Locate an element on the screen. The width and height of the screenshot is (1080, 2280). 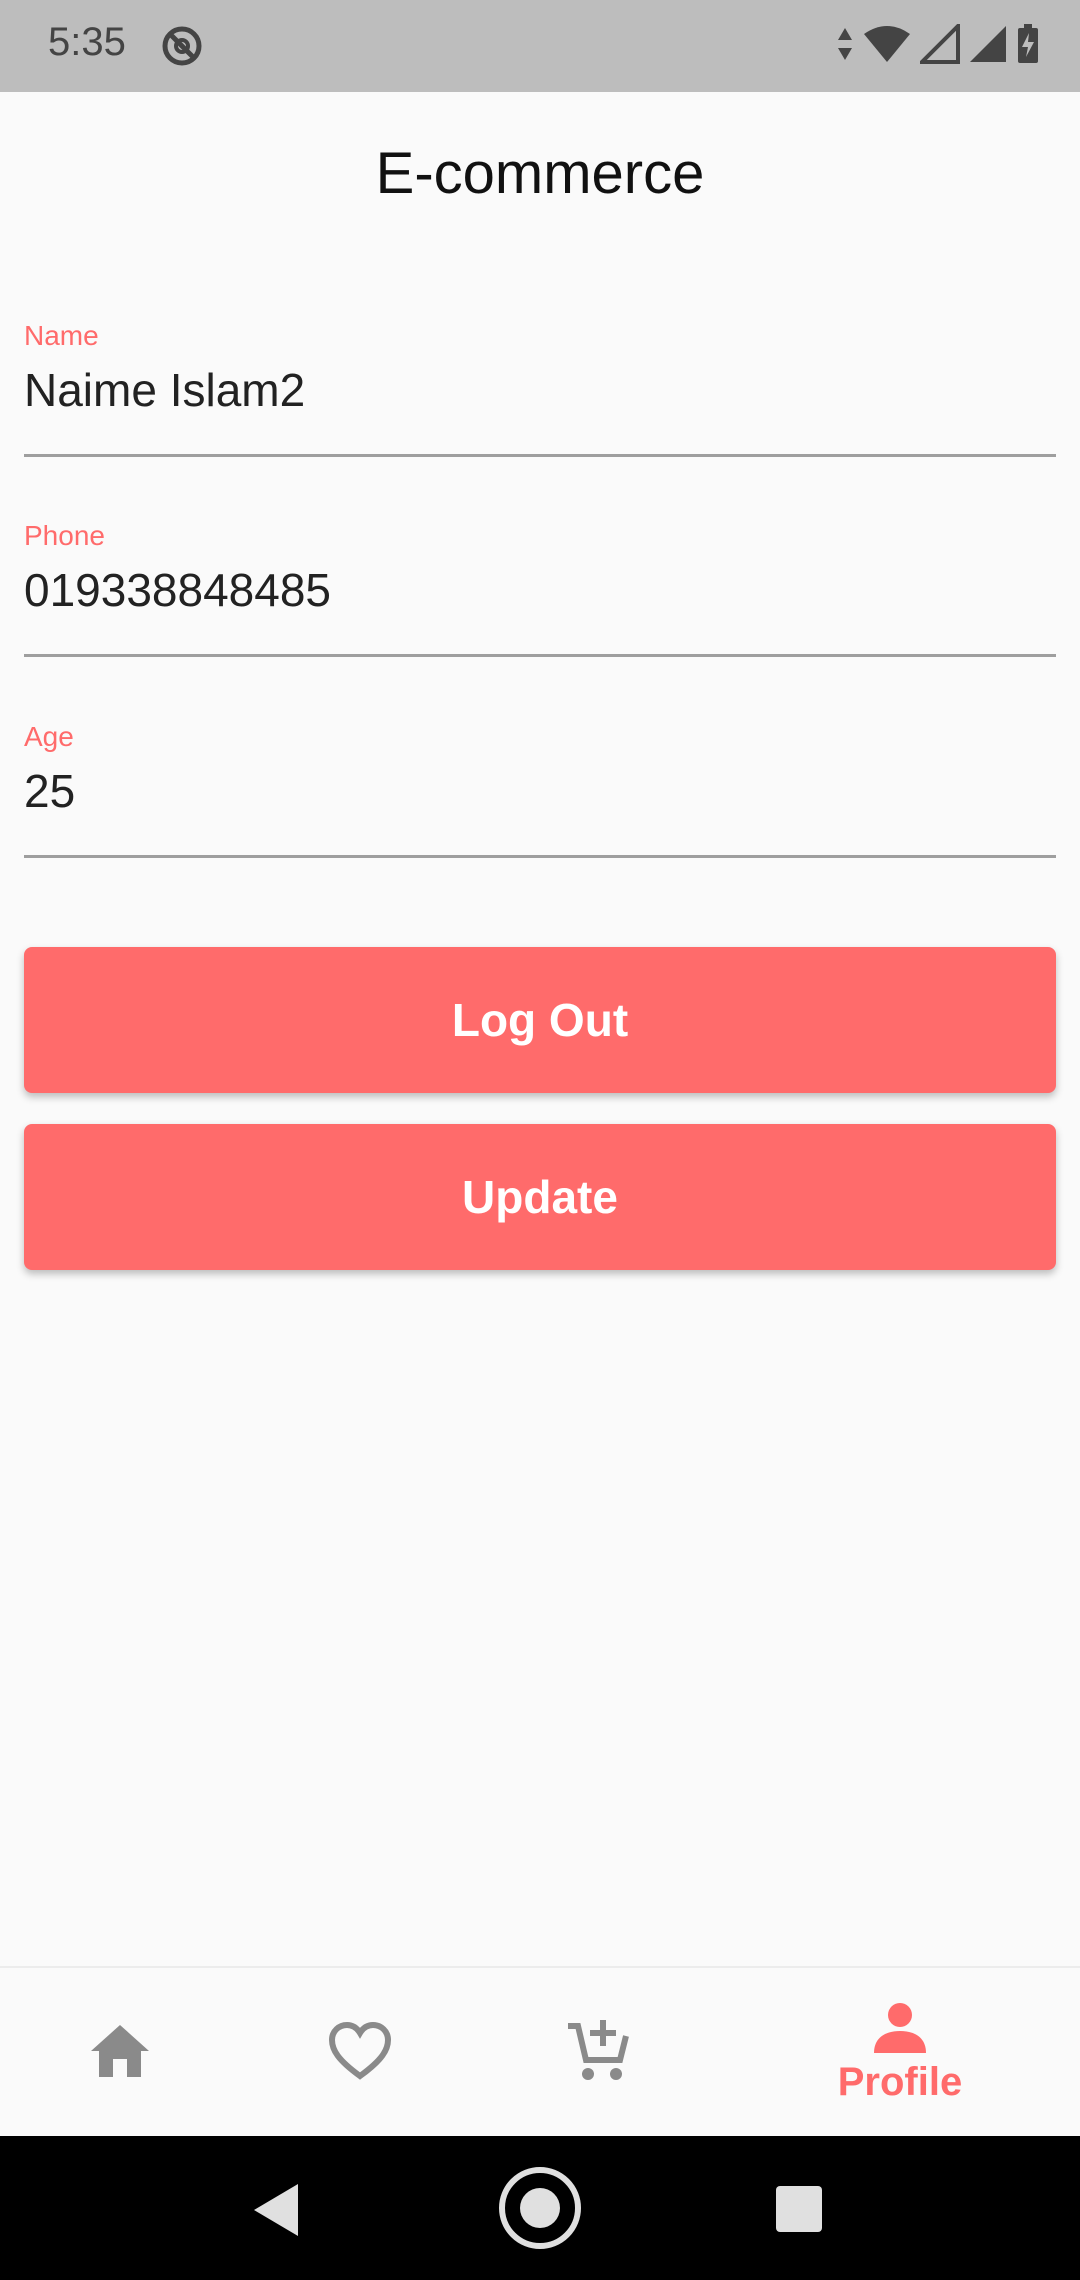
phone-input is located at coordinates (540, 590).